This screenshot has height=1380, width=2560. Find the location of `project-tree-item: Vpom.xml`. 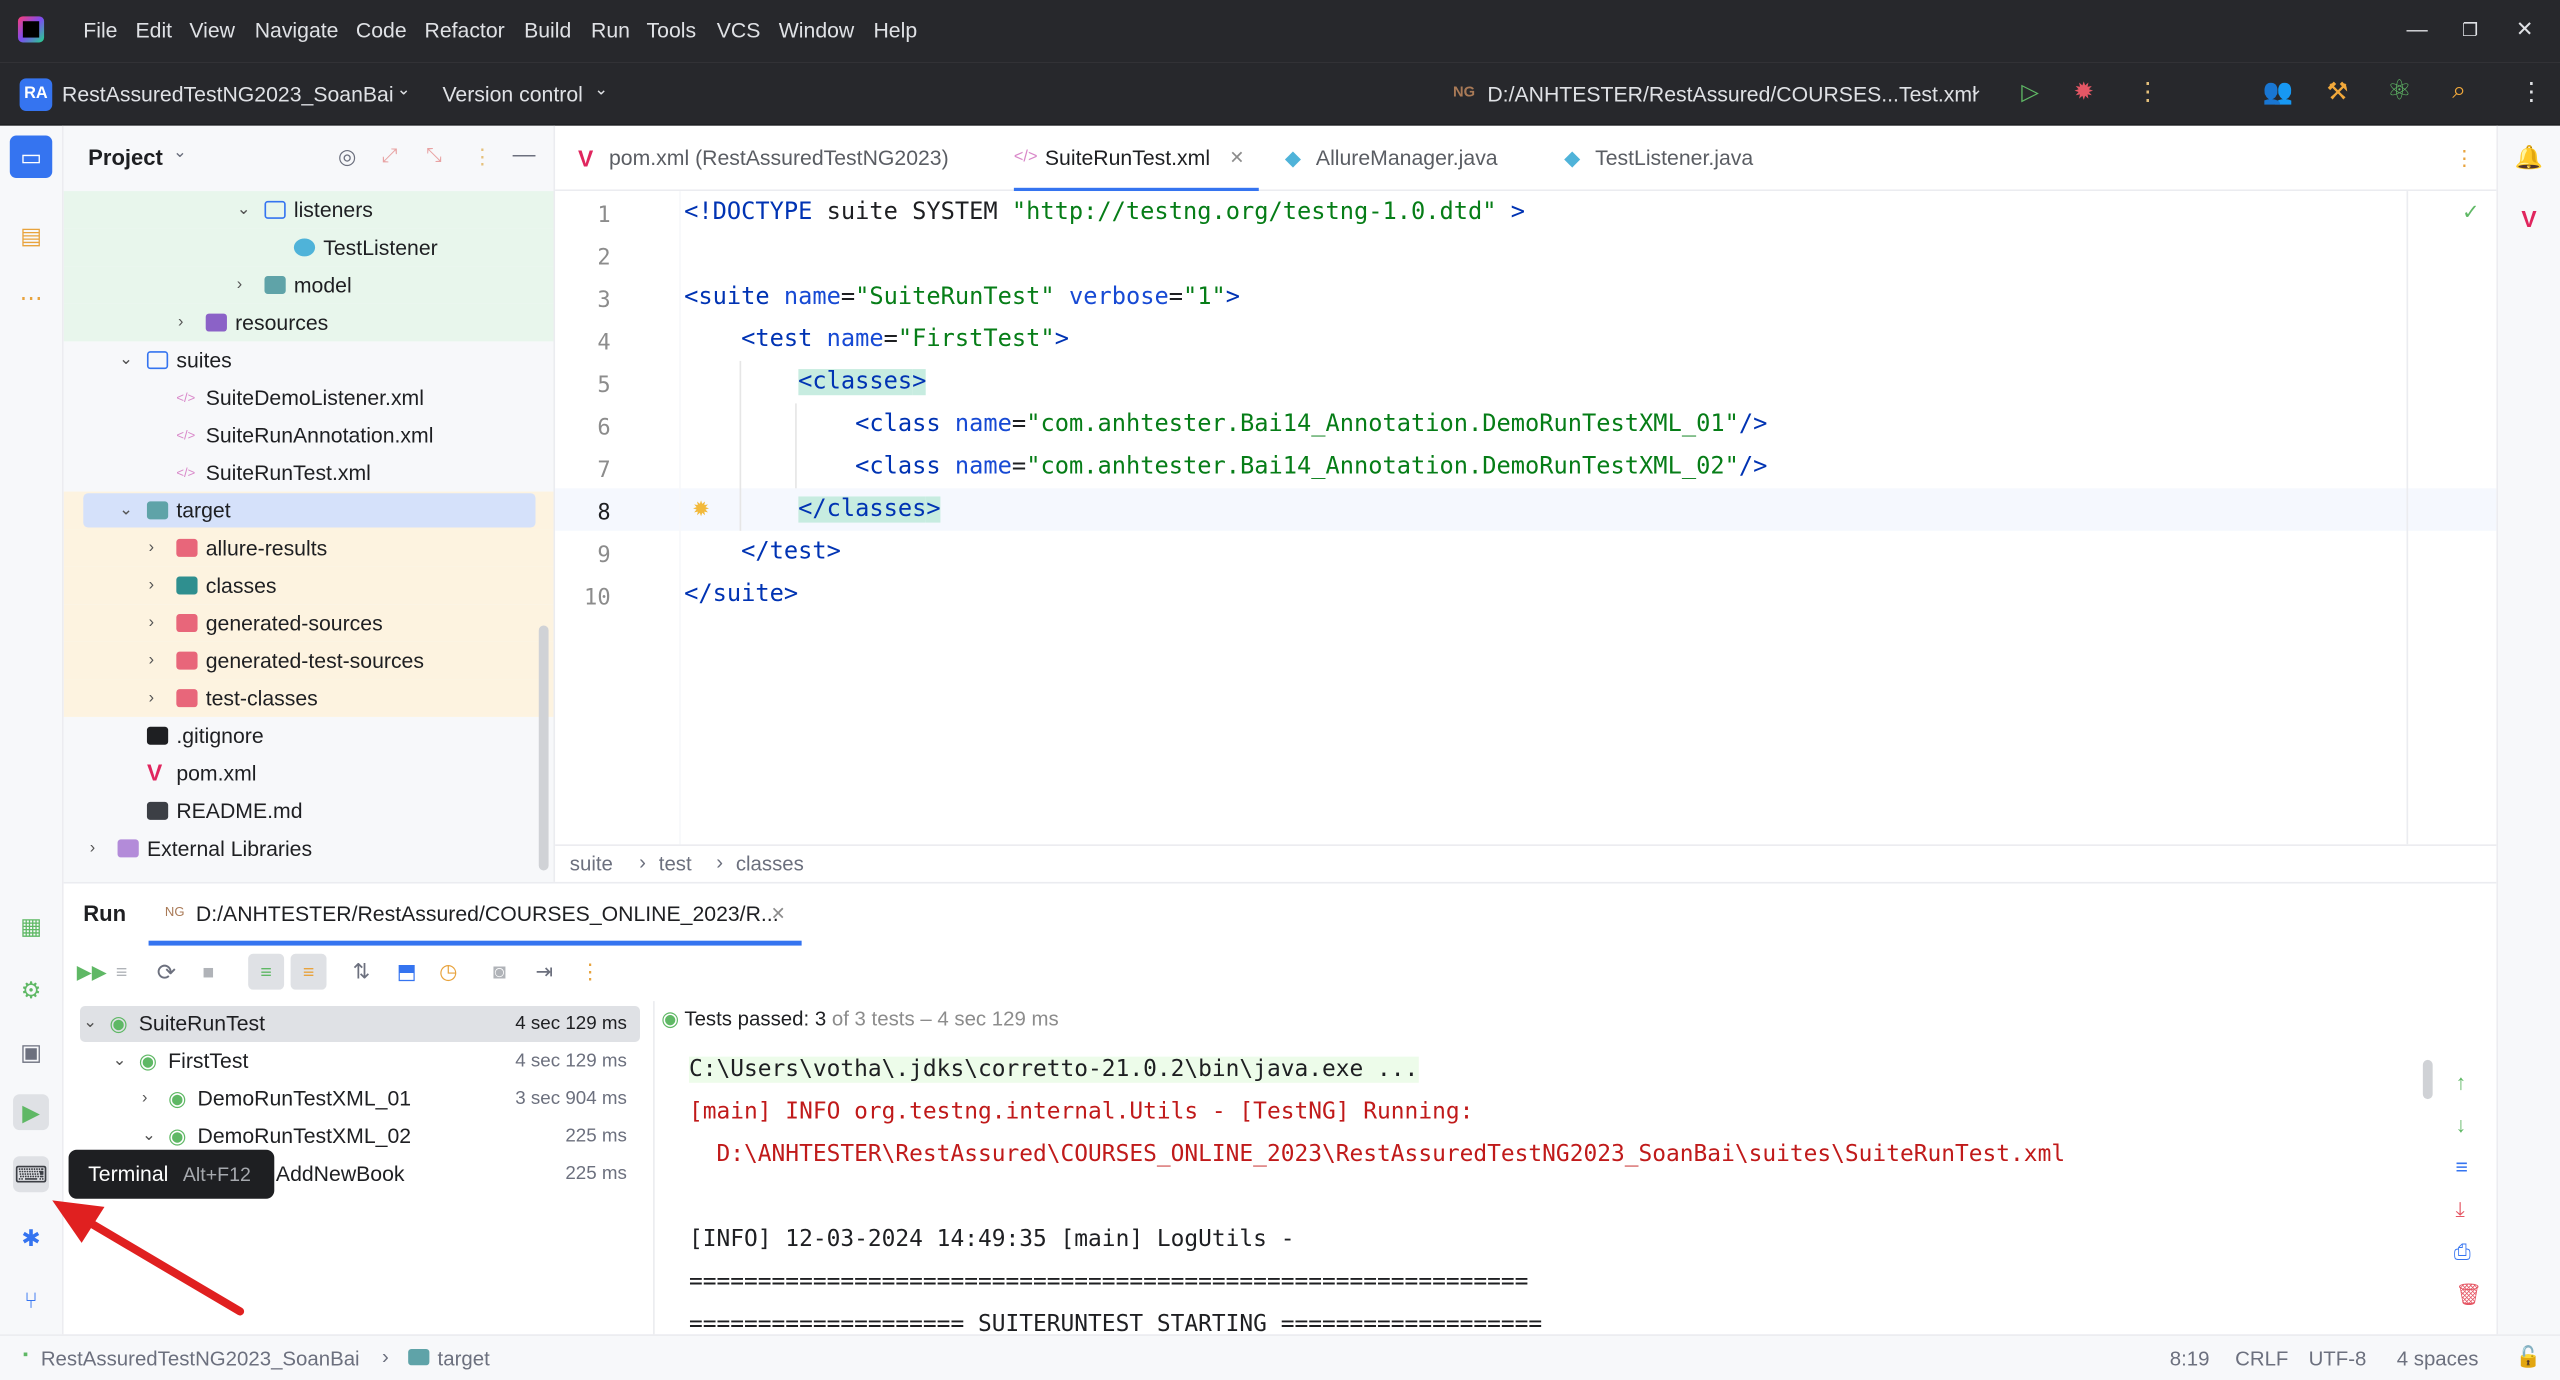

project-tree-item: Vpom.xml is located at coordinates (309, 774).